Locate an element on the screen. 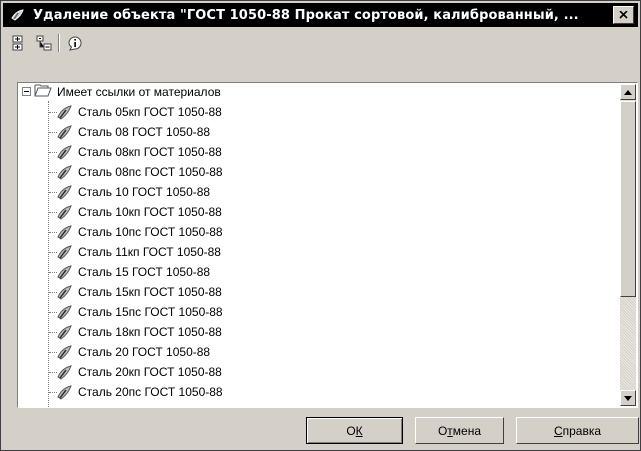 This screenshot has width=641, height=451. close-button is located at coordinates (623, 15).